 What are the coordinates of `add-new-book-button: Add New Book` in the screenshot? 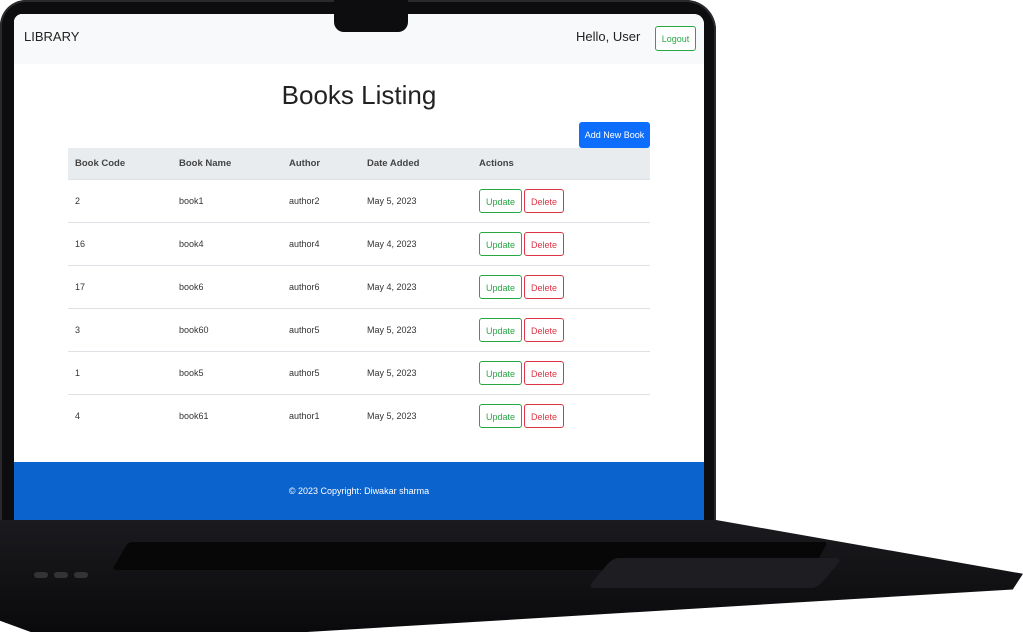 It's located at (614, 135).